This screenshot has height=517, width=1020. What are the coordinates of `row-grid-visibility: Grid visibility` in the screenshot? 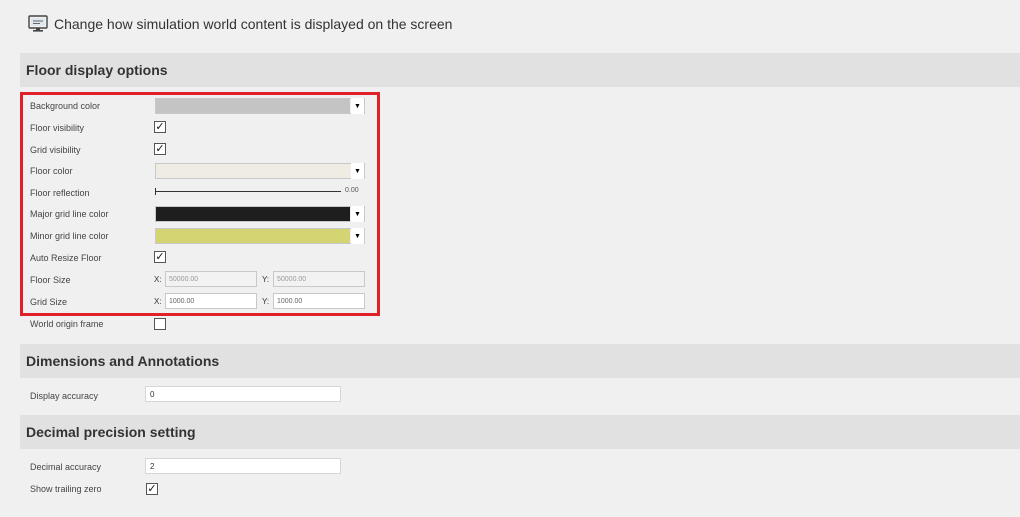 It's located at (55, 150).